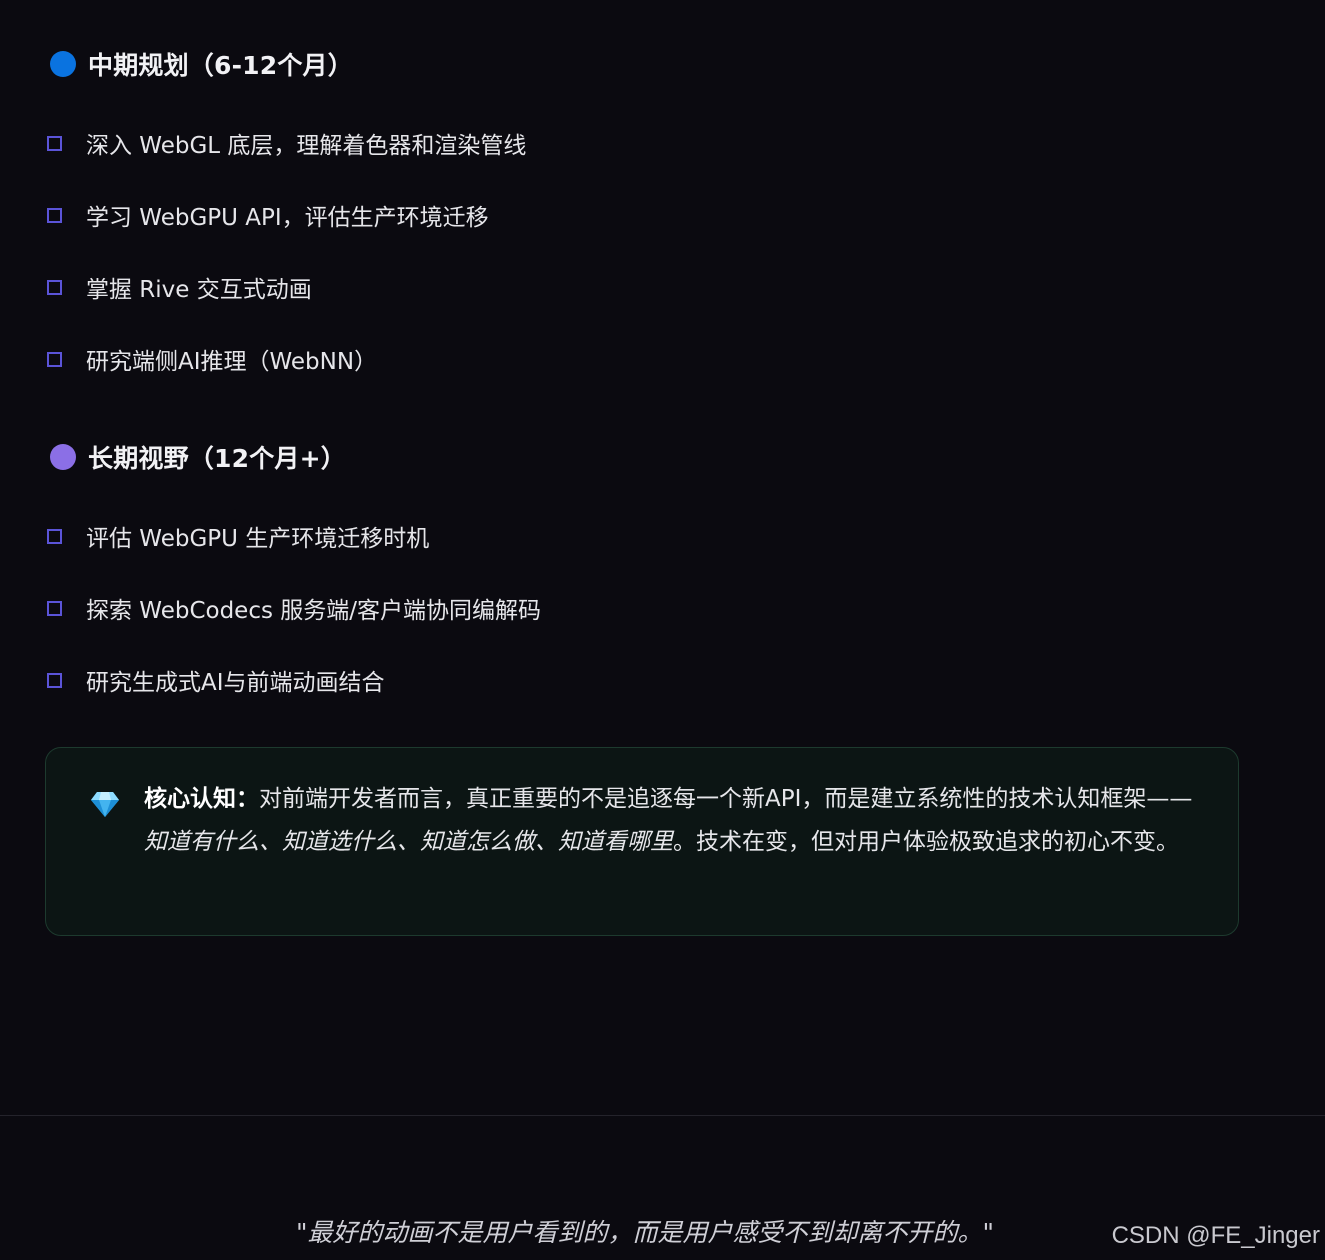  What do you see at coordinates (314, 611) in the screenshot?
I see `task-label: 探索 WebCodecs 服务端/客户端协同编解码` at bounding box center [314, 611].